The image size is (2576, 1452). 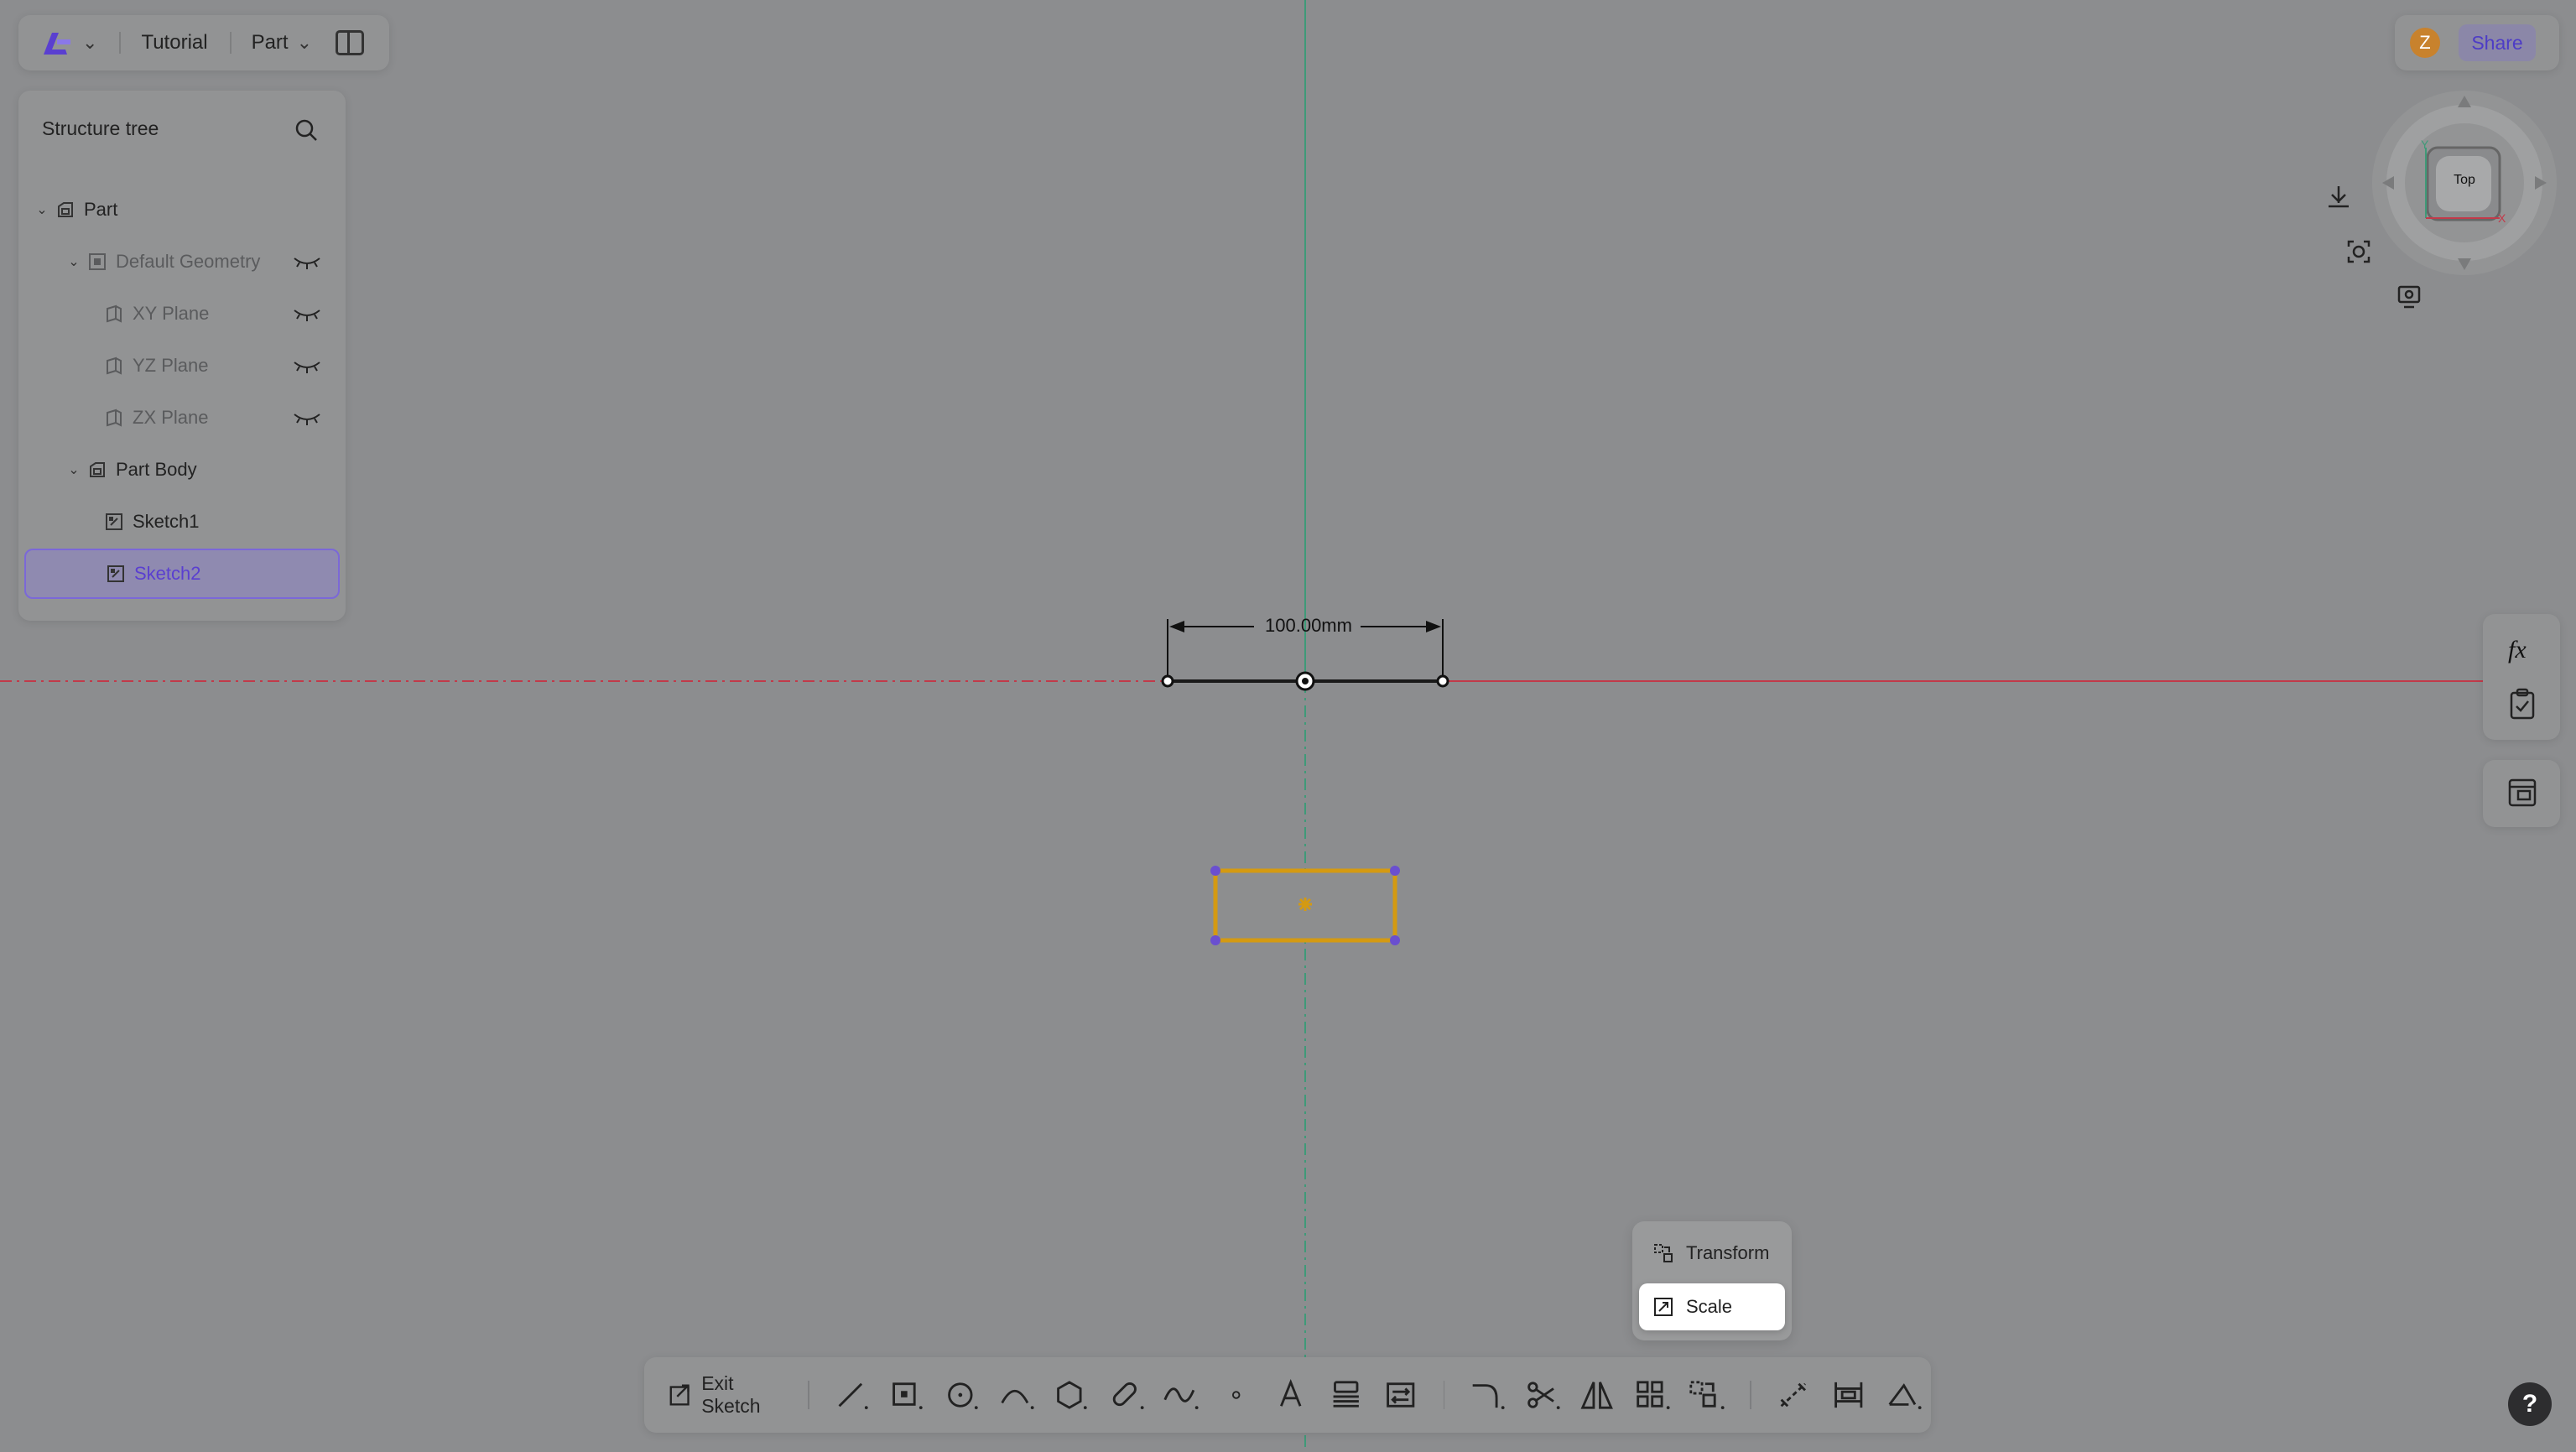 I want to click on part-dropdown: Part ⌄, so click(x=282, y=43).